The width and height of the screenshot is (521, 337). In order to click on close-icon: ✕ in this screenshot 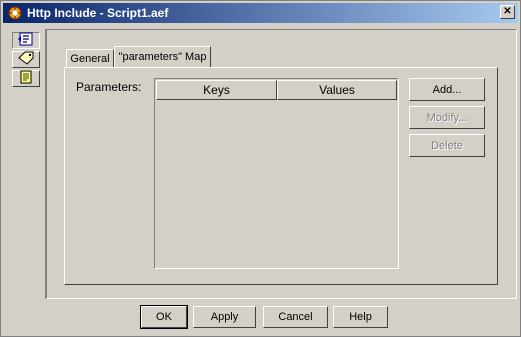, I will do `click(507, 11)`.